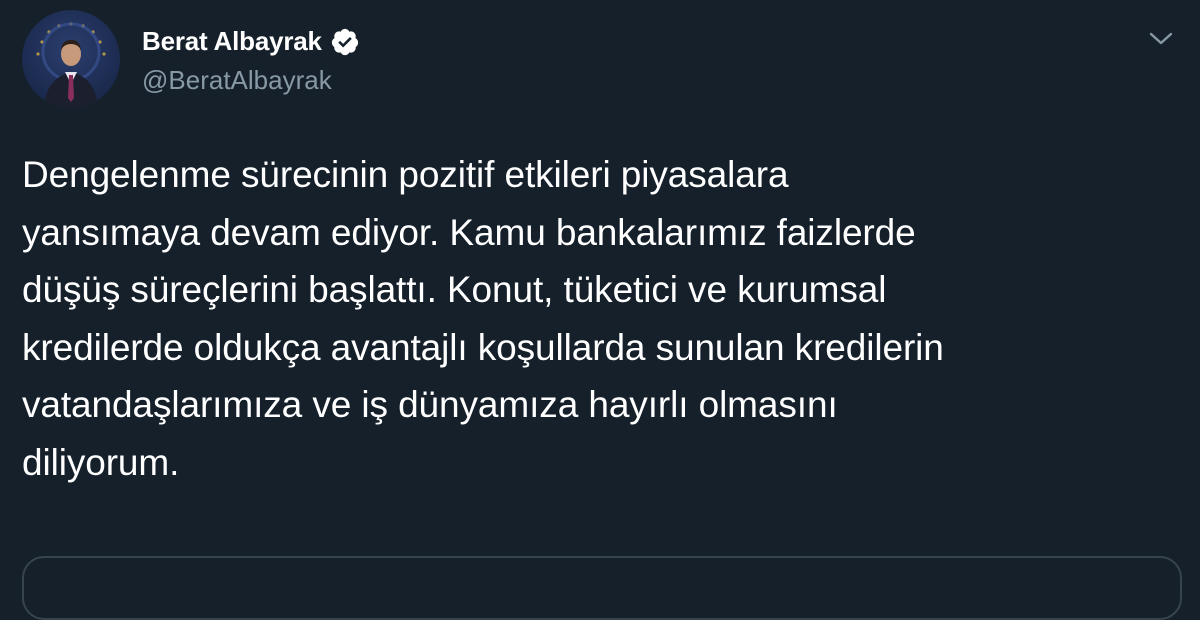 This screenshot has height=620, width=1200. What do you see at coordinates (71, 65) in the screenshot?
I see `avatar-image` at bounding box center [71, 65].